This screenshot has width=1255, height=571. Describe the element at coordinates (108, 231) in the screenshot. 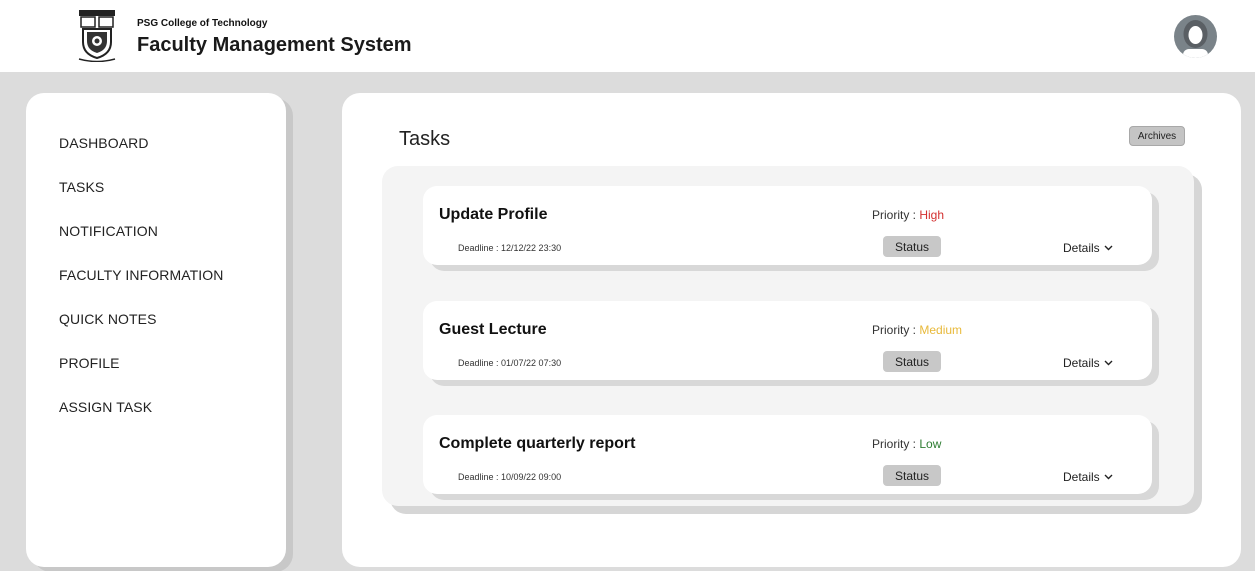

I see `sidebar-item-notification: NOTIFICATION` at that location.